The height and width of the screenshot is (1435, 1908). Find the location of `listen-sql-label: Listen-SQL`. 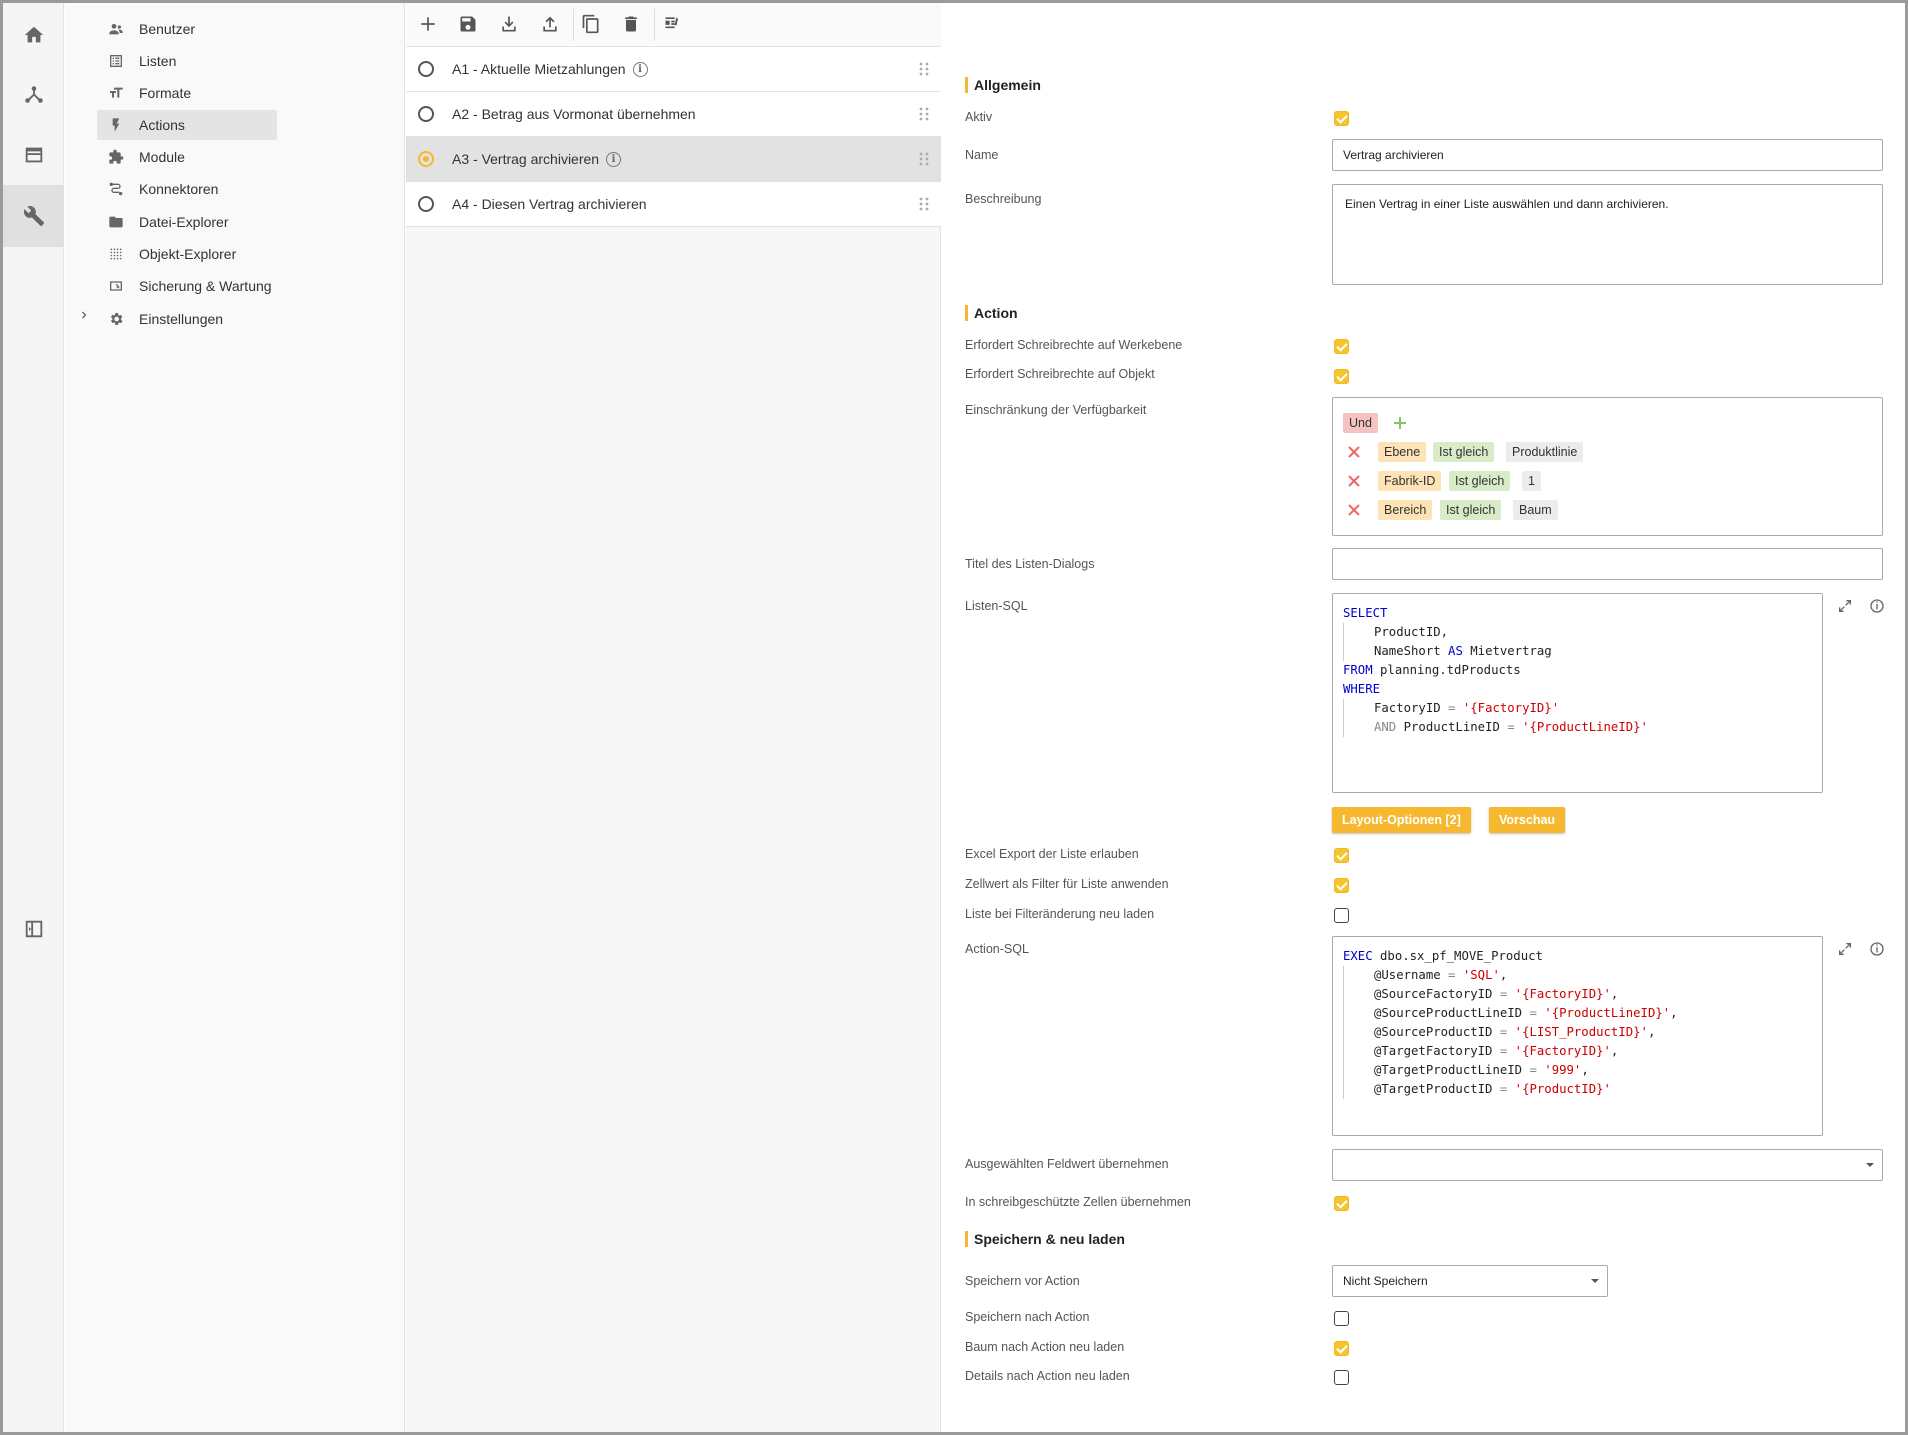

listen-sql-label: Listen-SQL is located at coordinates (996, 606).